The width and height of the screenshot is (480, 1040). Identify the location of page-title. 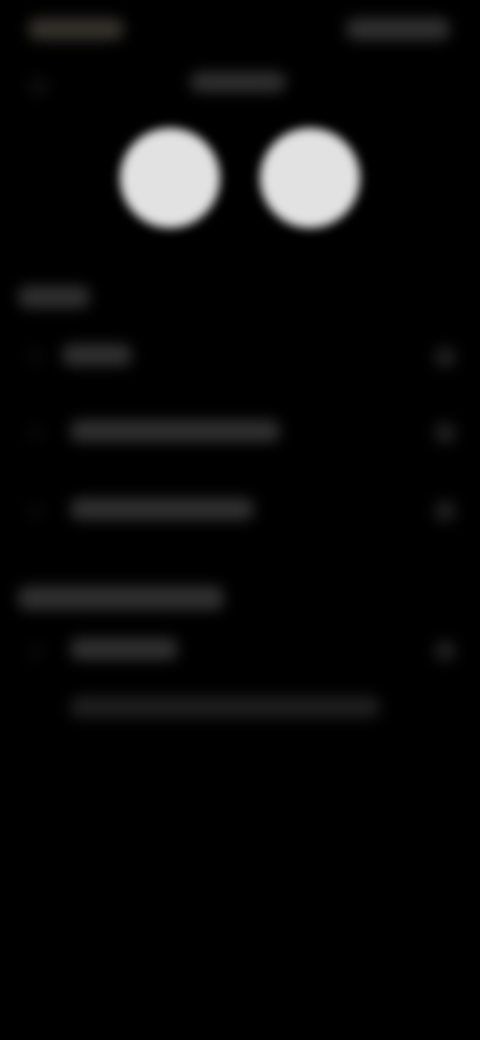
(238, 82).